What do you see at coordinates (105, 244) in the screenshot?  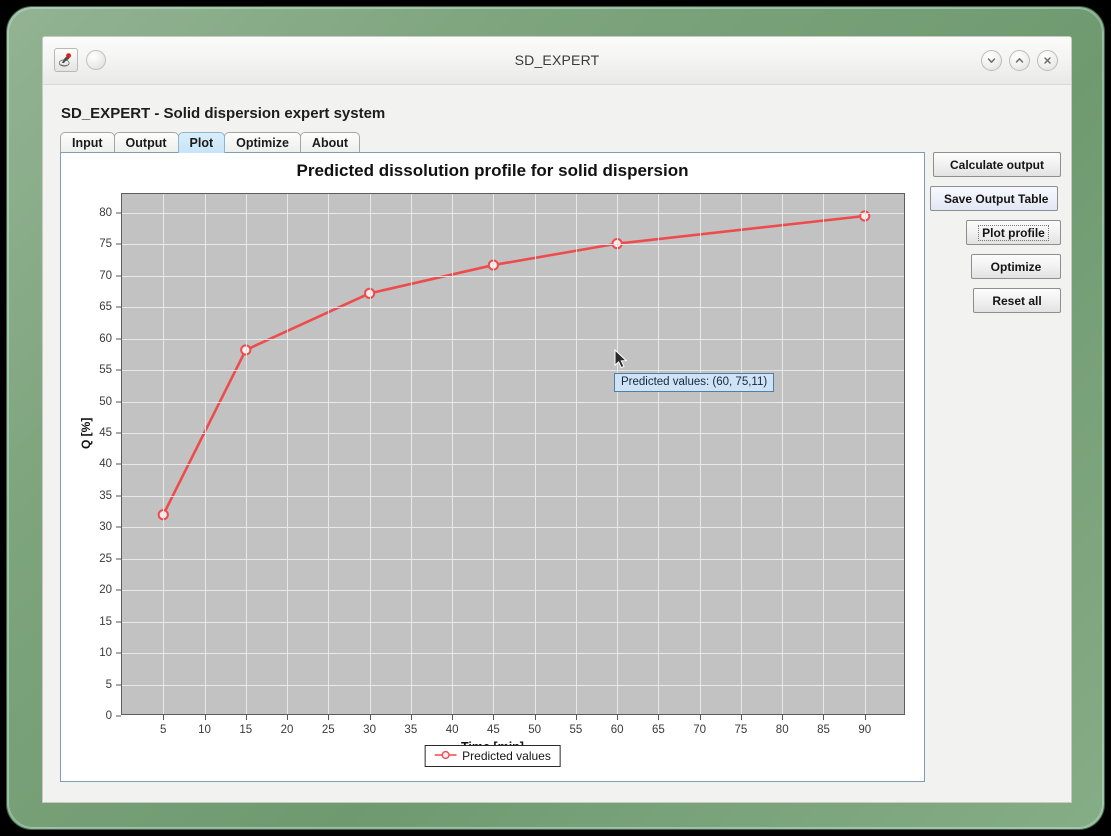 I see `y-axis-tick-label: 75` at bounding box center [105, 244].